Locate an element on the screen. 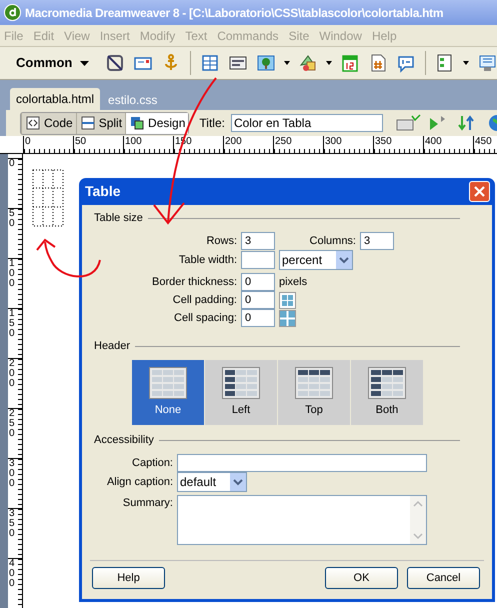  header-option: None is located at coordinates (168, 392).